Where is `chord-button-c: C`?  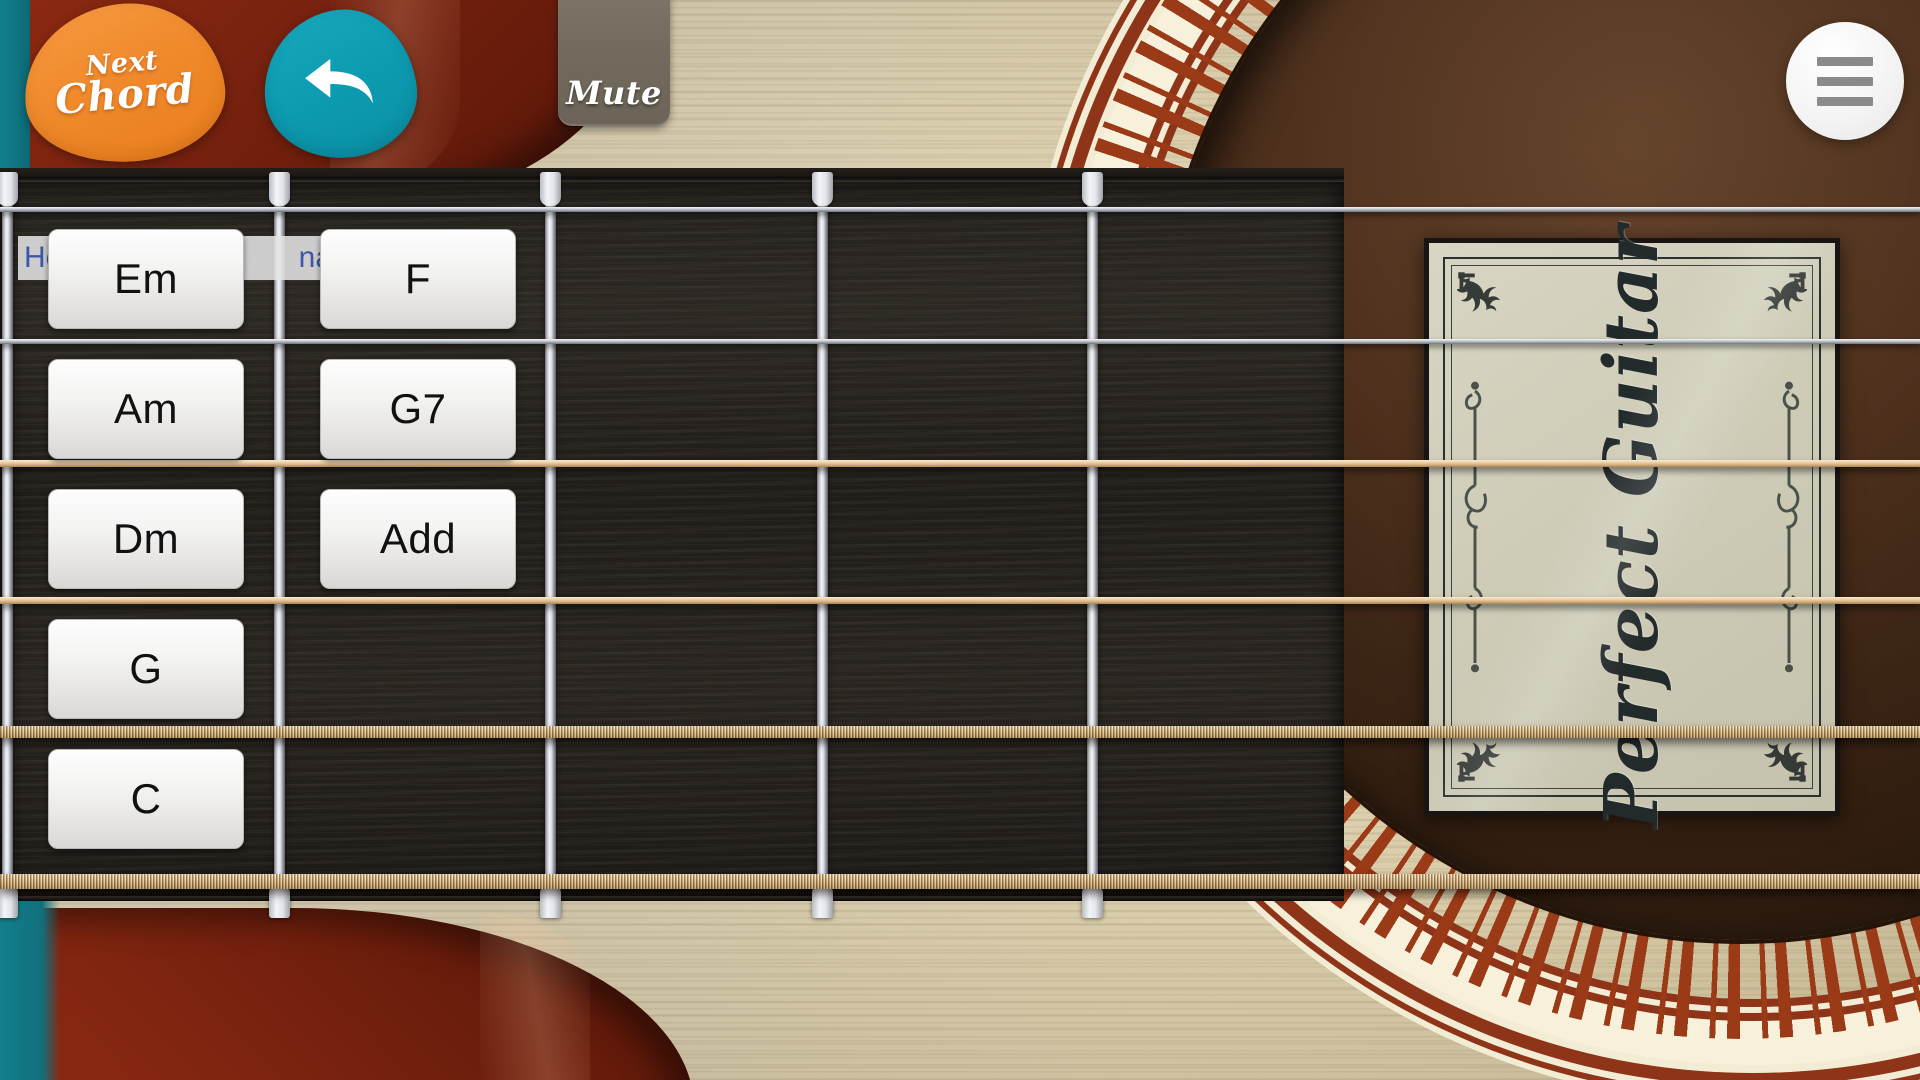 chord-button-c: C is located at coordinates (146, 799).